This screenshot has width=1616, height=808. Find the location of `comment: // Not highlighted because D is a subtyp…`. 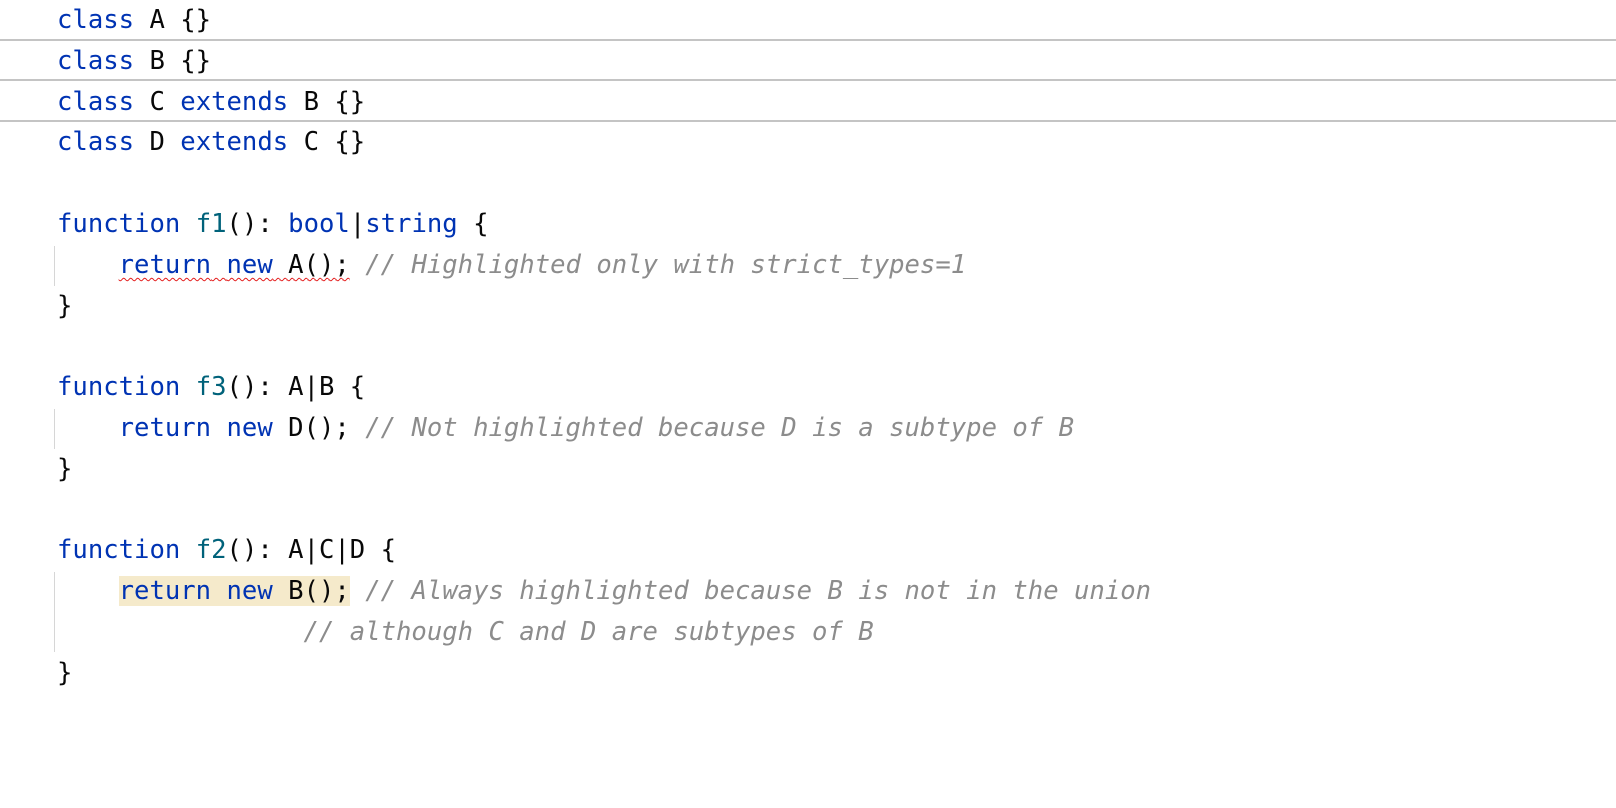

comment: // Not highlighted because D is a subtyp… is located at coordinates (720, 428).